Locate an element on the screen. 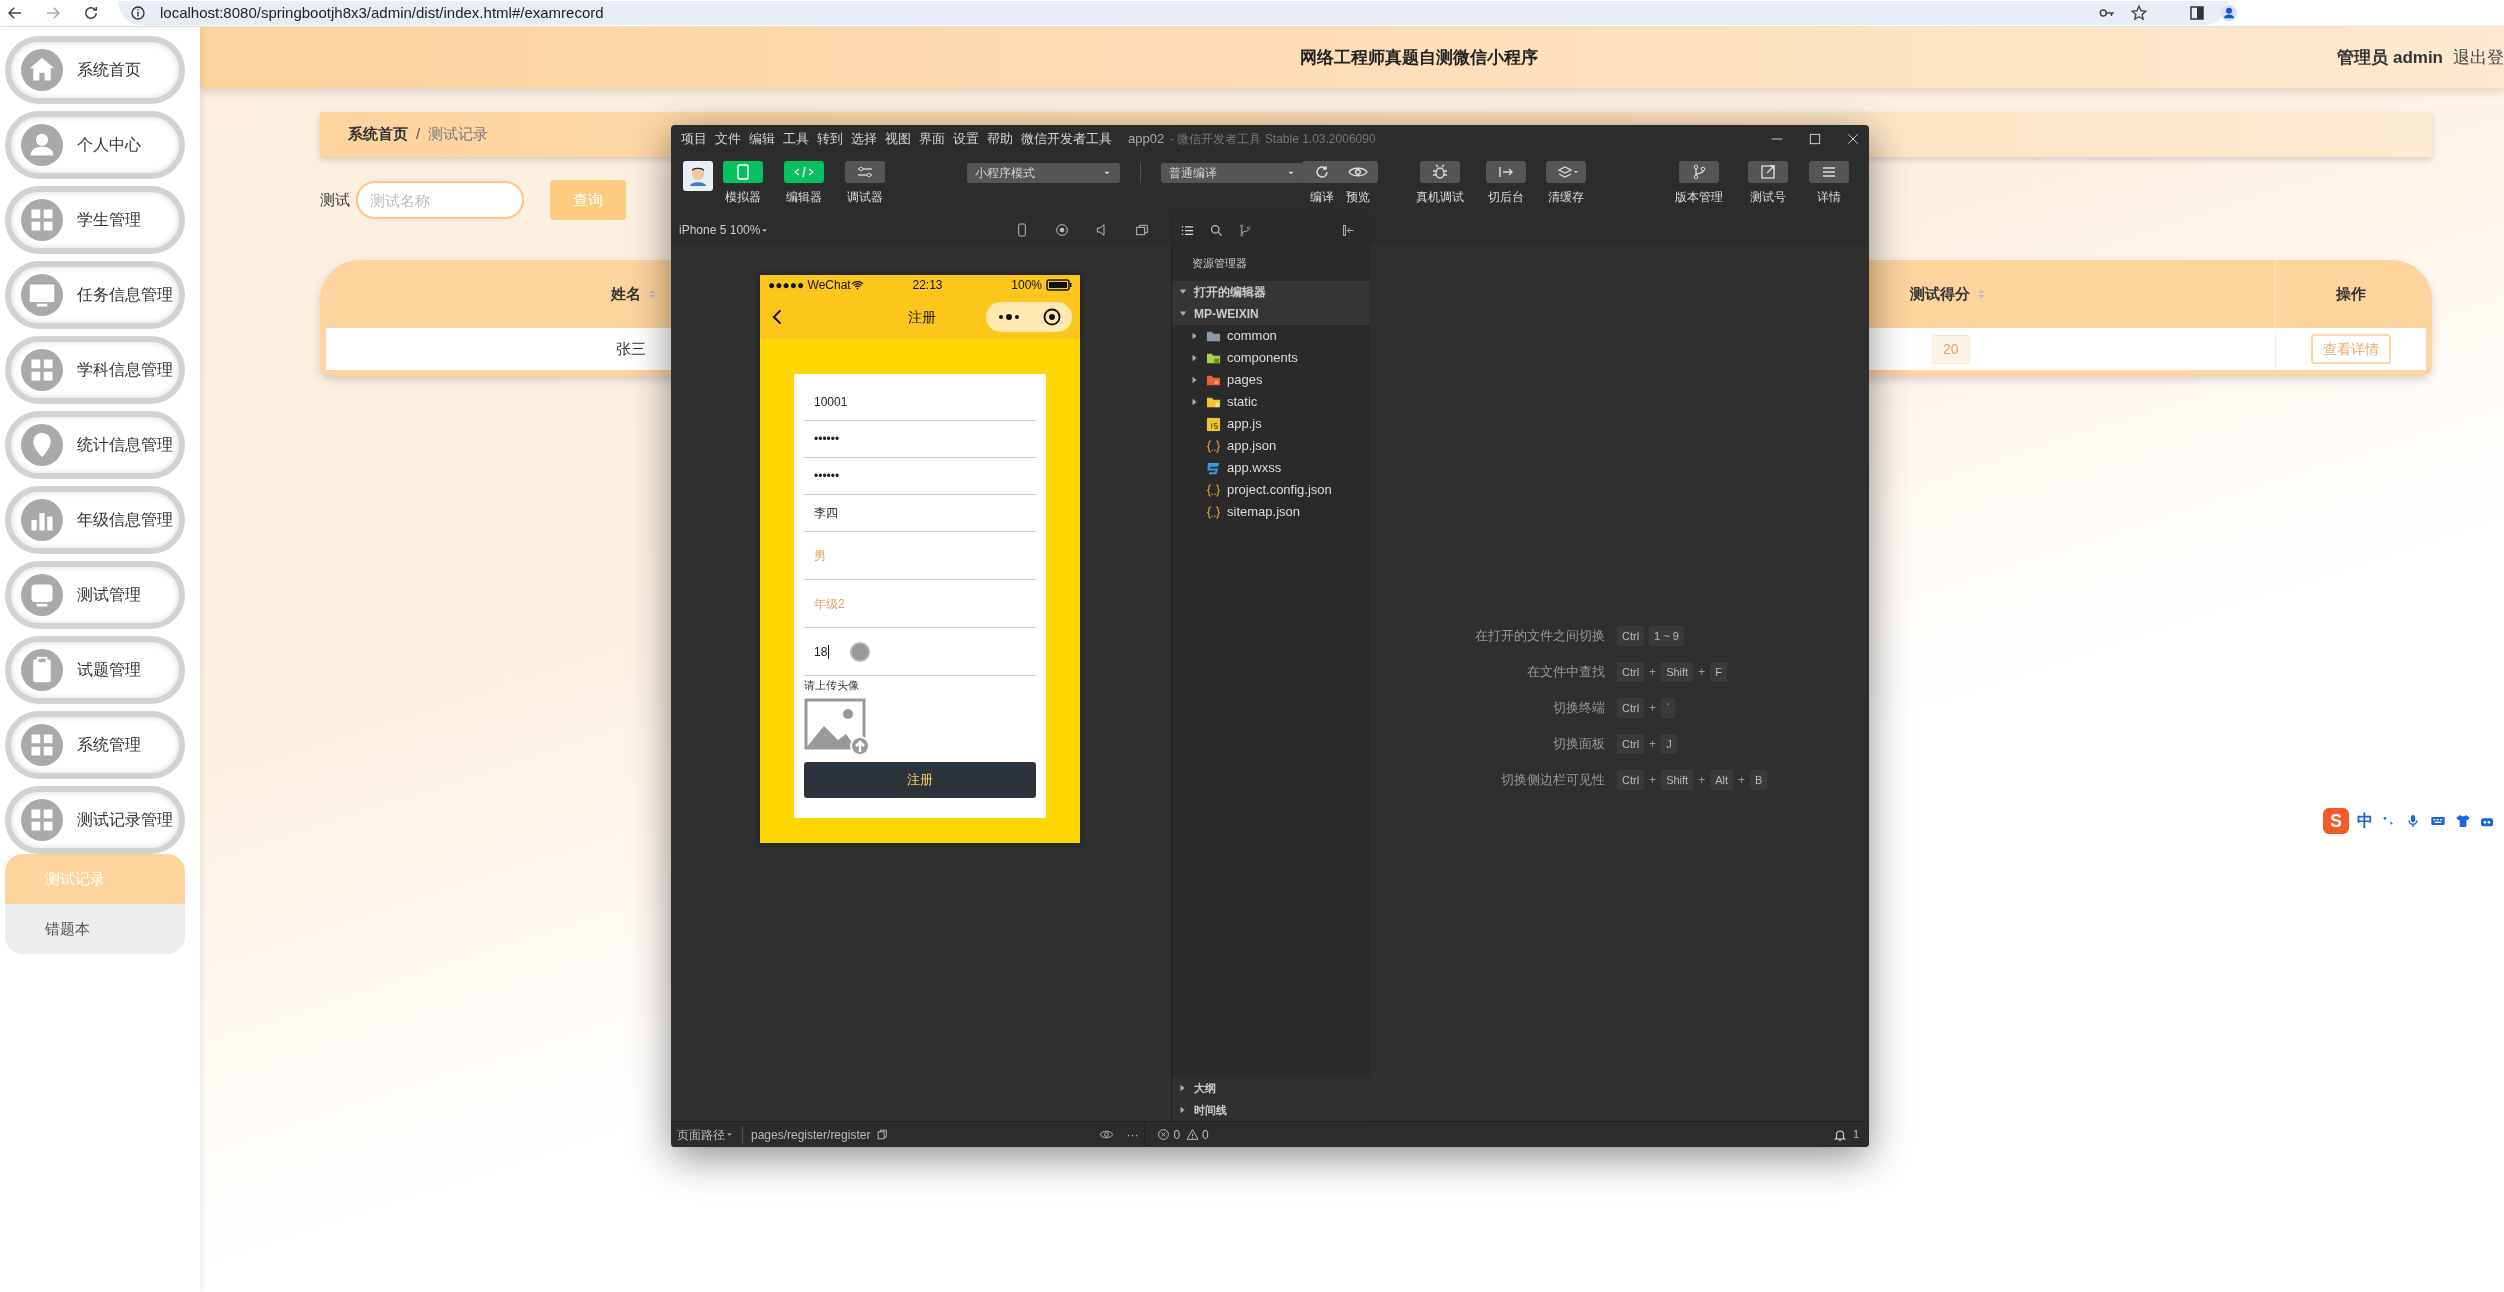  menu-item: 视图 is located at coordinates (898, 139).